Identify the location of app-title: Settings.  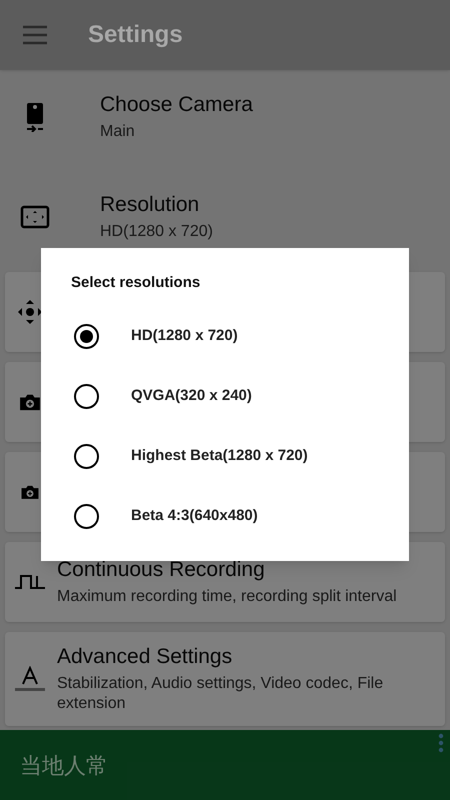
(135, 35).